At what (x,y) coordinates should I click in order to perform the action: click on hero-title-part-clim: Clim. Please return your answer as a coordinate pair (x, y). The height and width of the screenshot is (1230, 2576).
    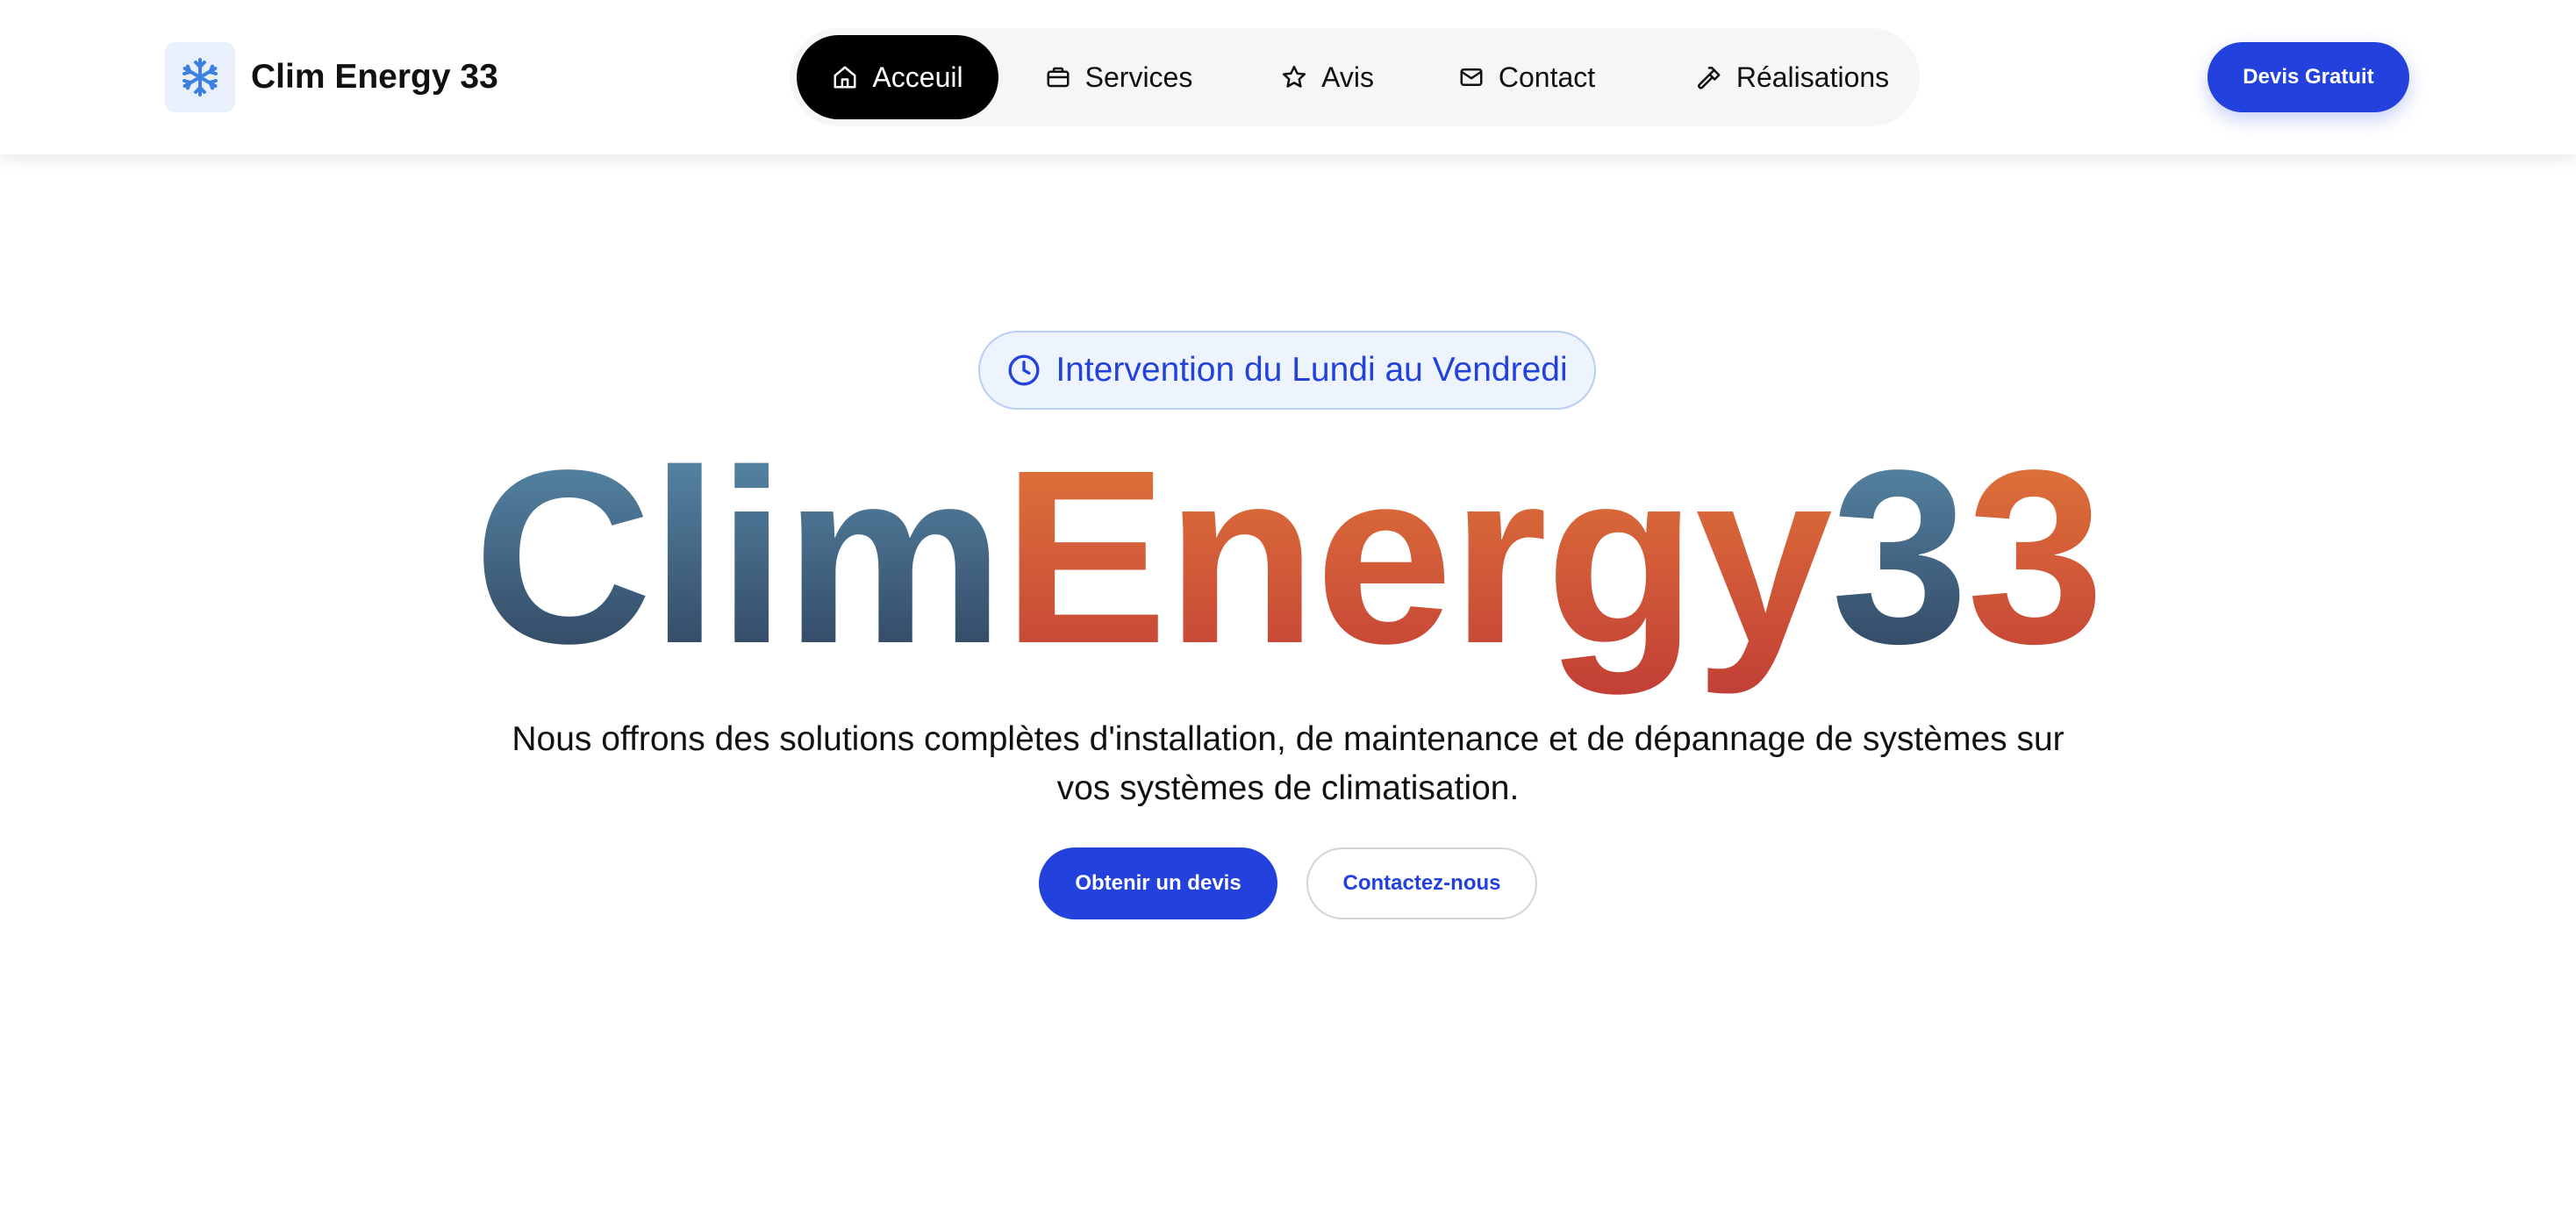
    Looking at the image, I should click on (739, 558).